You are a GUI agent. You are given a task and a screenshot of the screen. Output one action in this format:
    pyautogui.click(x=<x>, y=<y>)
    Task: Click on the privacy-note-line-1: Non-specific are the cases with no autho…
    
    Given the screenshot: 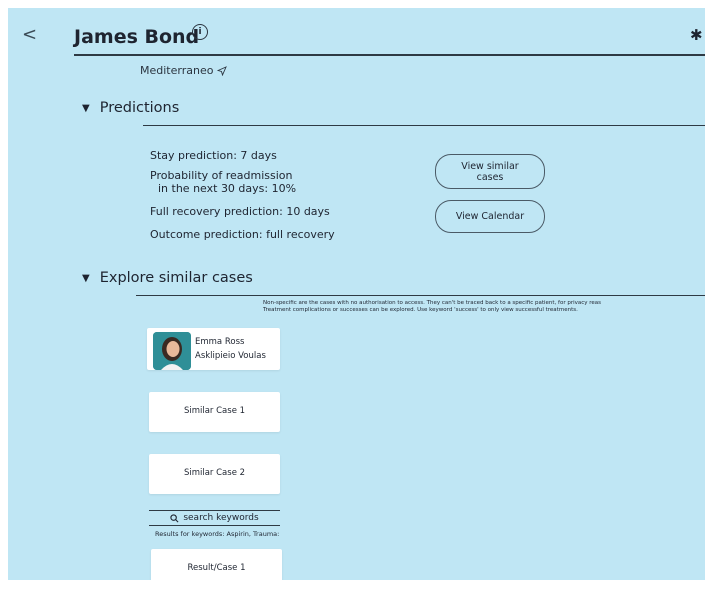 What is the action you would take?
    pyautogui.click(x=432, y=303)
    